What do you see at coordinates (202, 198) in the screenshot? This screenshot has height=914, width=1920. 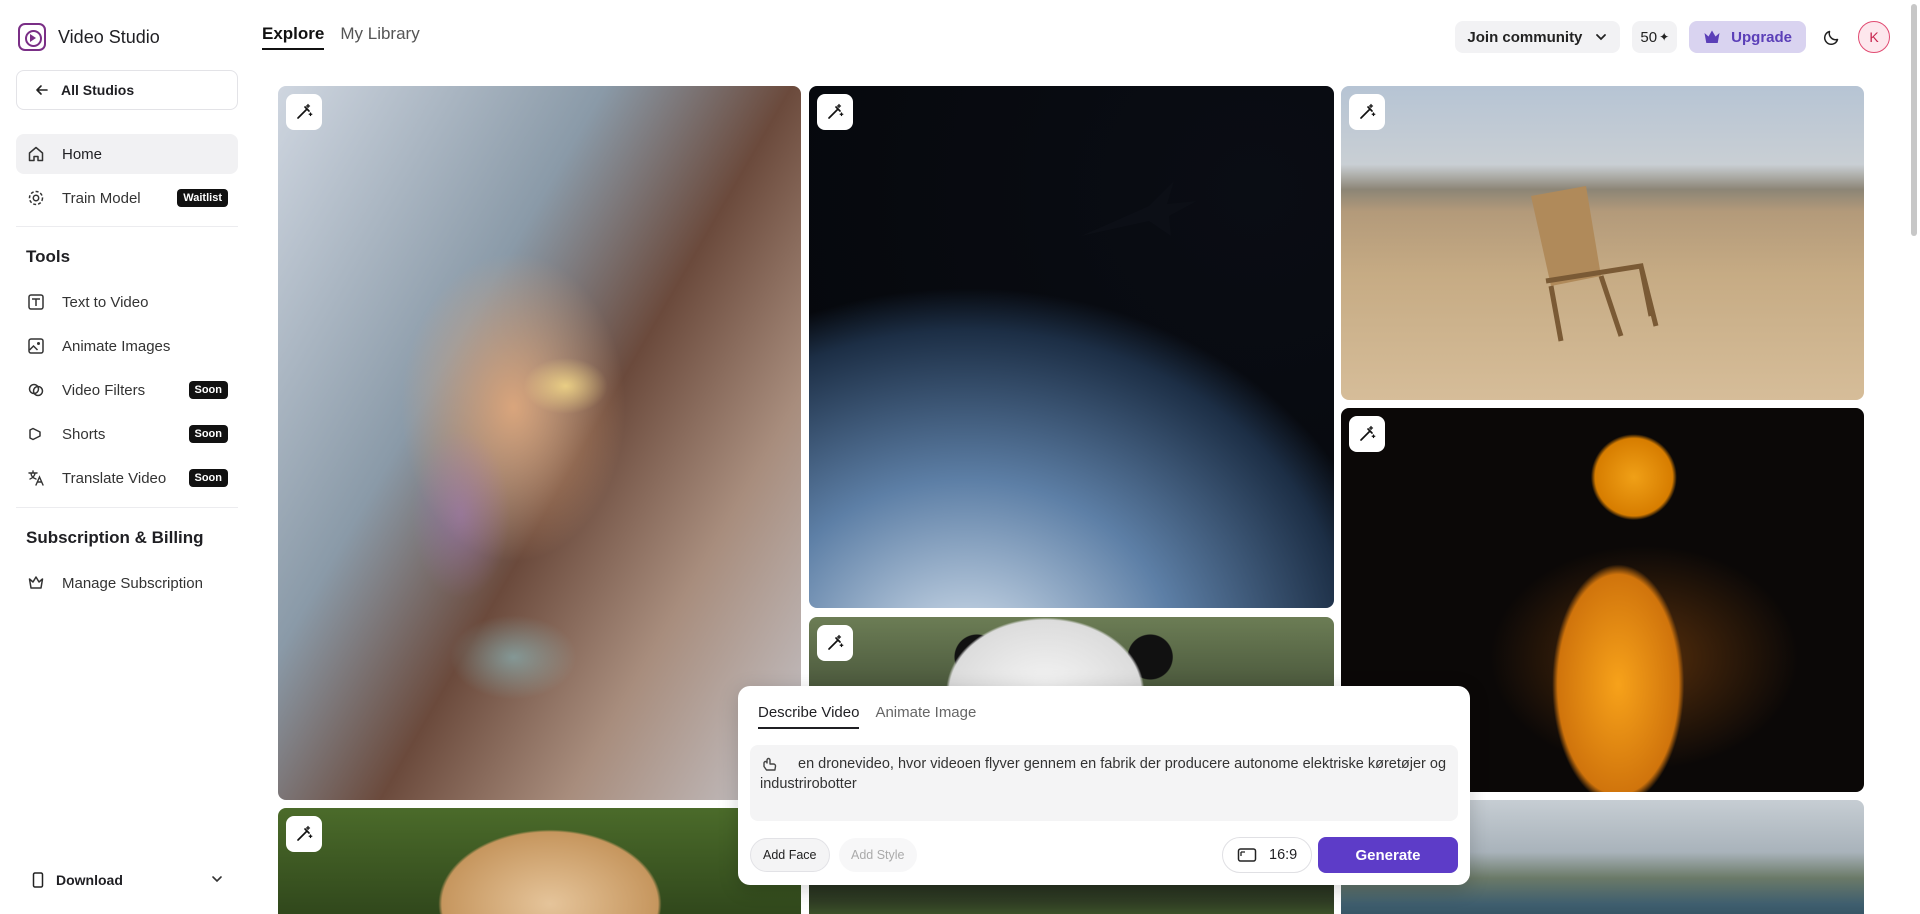 I see `waitlist-badge: Waitlist` at bounding box center [202, 198].